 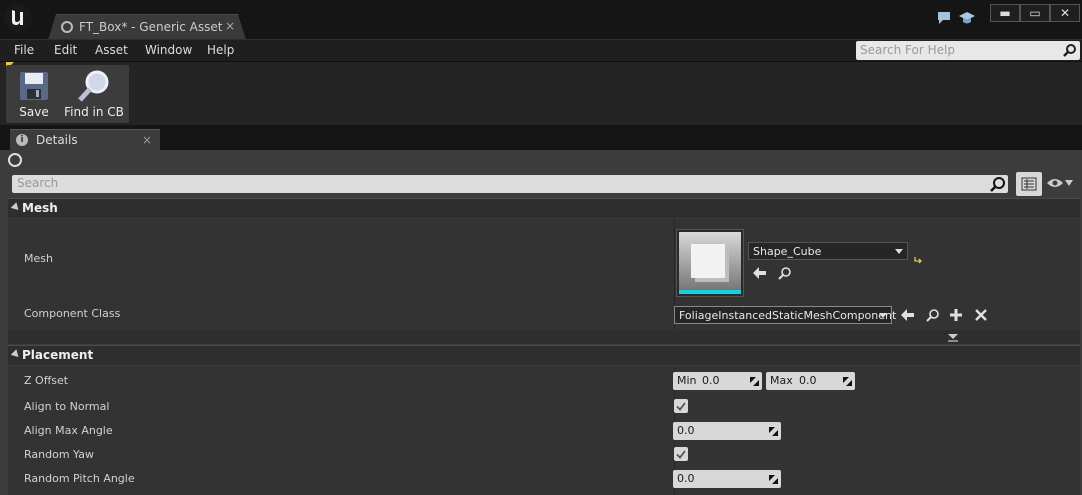 I want to click on toolbar: Save Find in CB, so click(x=541, y=93).